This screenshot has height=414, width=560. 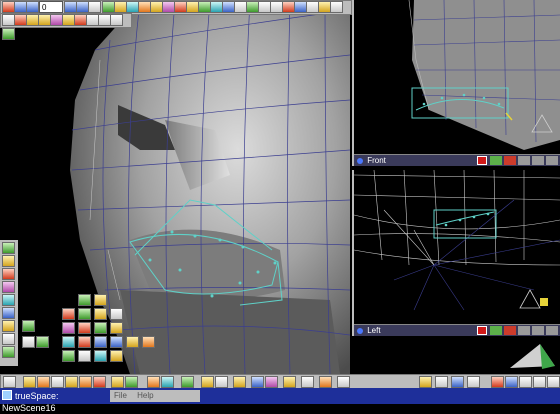 What do you see at coordinates (57, 382) in the screenshot?
I see `material-icon` at bounding box center [57, 382].